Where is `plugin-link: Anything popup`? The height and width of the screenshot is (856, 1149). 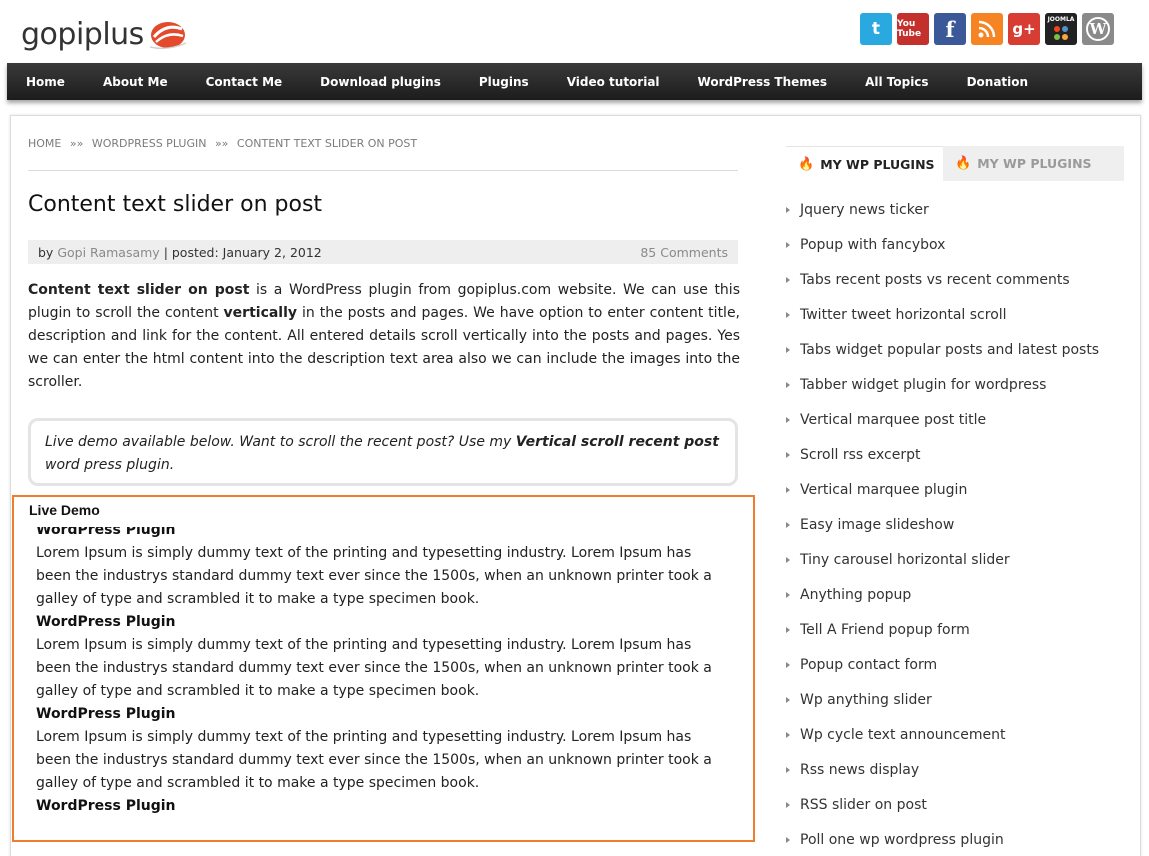 plugin-link: Anything popup is located at coordinates (855, 595).